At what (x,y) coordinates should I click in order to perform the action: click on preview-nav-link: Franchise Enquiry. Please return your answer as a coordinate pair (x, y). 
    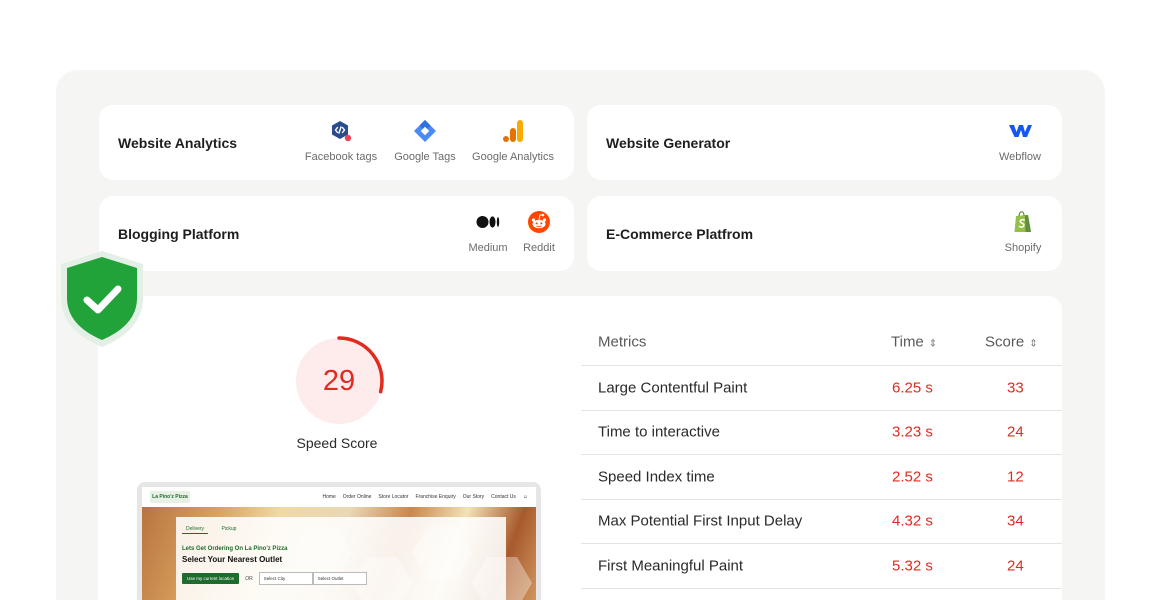
    Looking at the image, I should click on (435, 497).